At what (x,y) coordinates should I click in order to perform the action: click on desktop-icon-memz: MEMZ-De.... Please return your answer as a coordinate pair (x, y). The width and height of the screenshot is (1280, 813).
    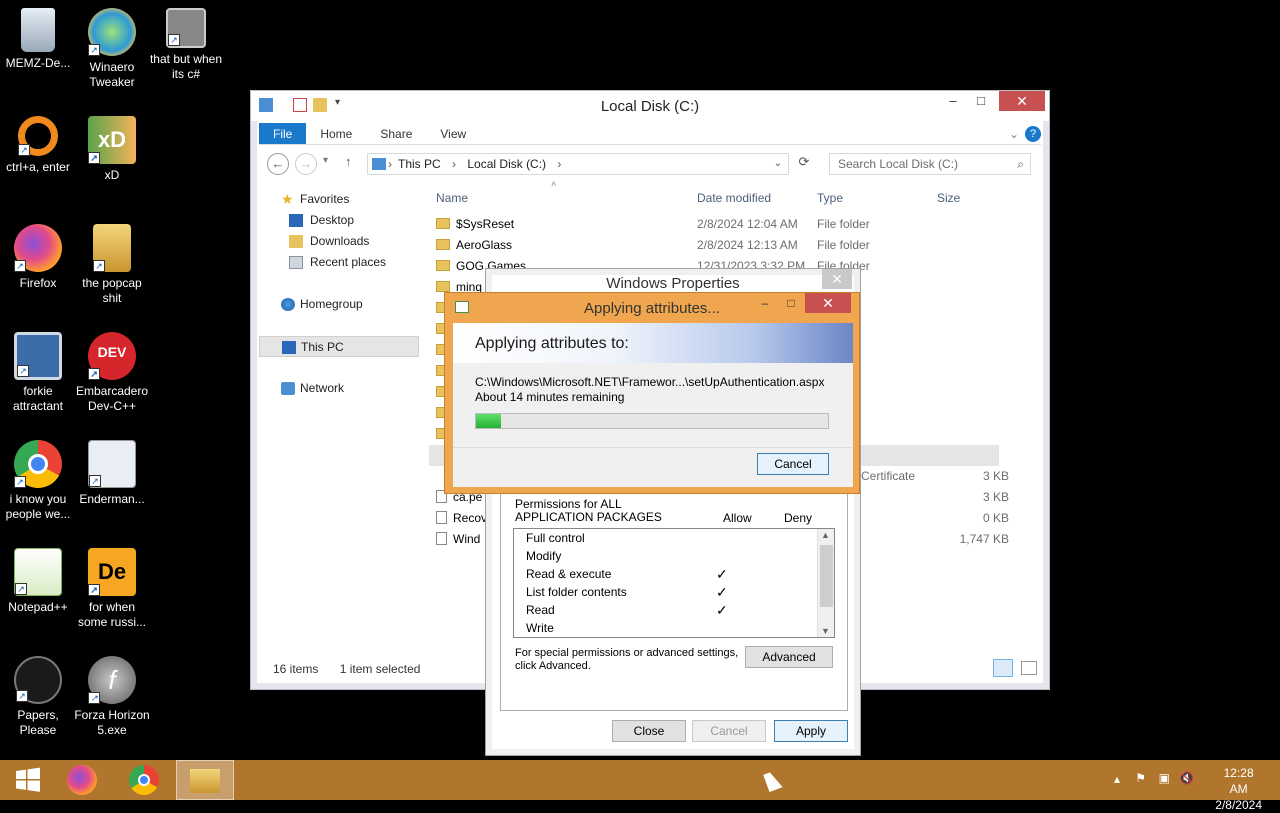
    Looking at the image, I should click on (38, 39).